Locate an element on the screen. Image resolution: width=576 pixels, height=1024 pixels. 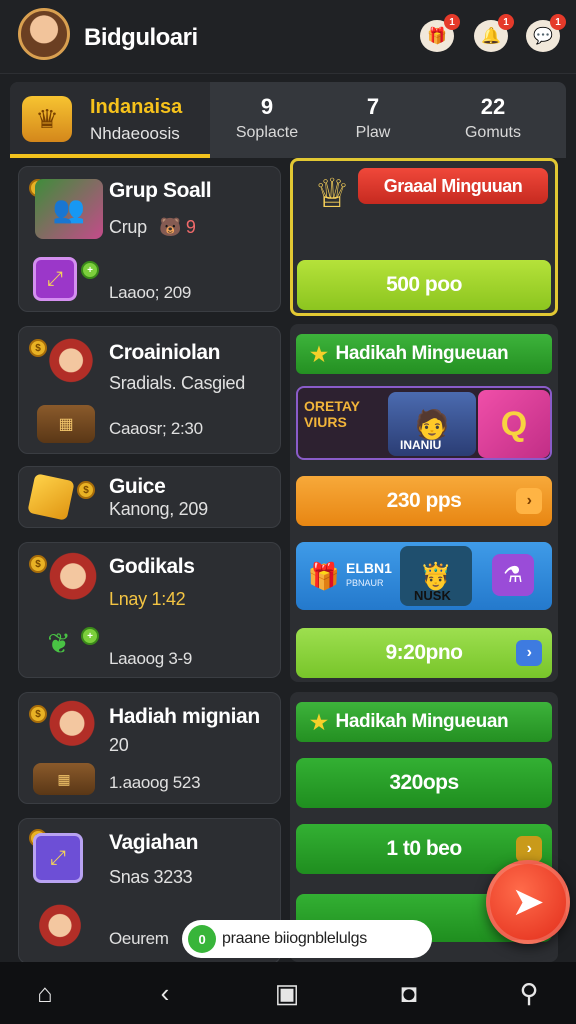
item-subtitle: Crup is located at coordinates (128, 227).